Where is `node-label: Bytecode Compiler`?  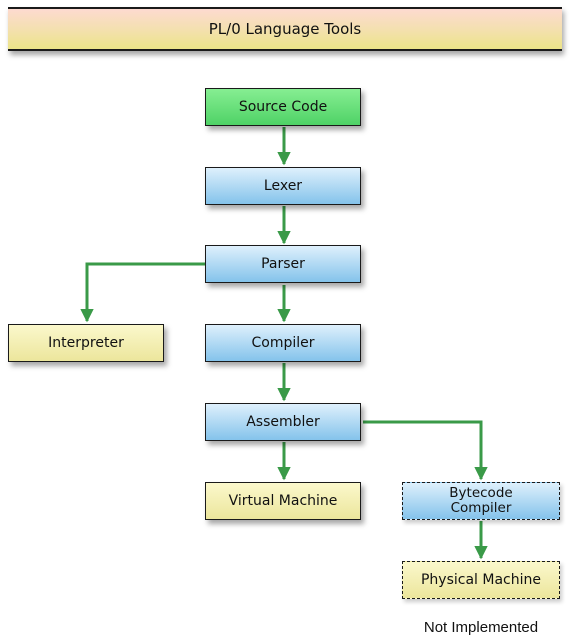
node-label: Bytecode Compiler is located at coordinates (481, 500).